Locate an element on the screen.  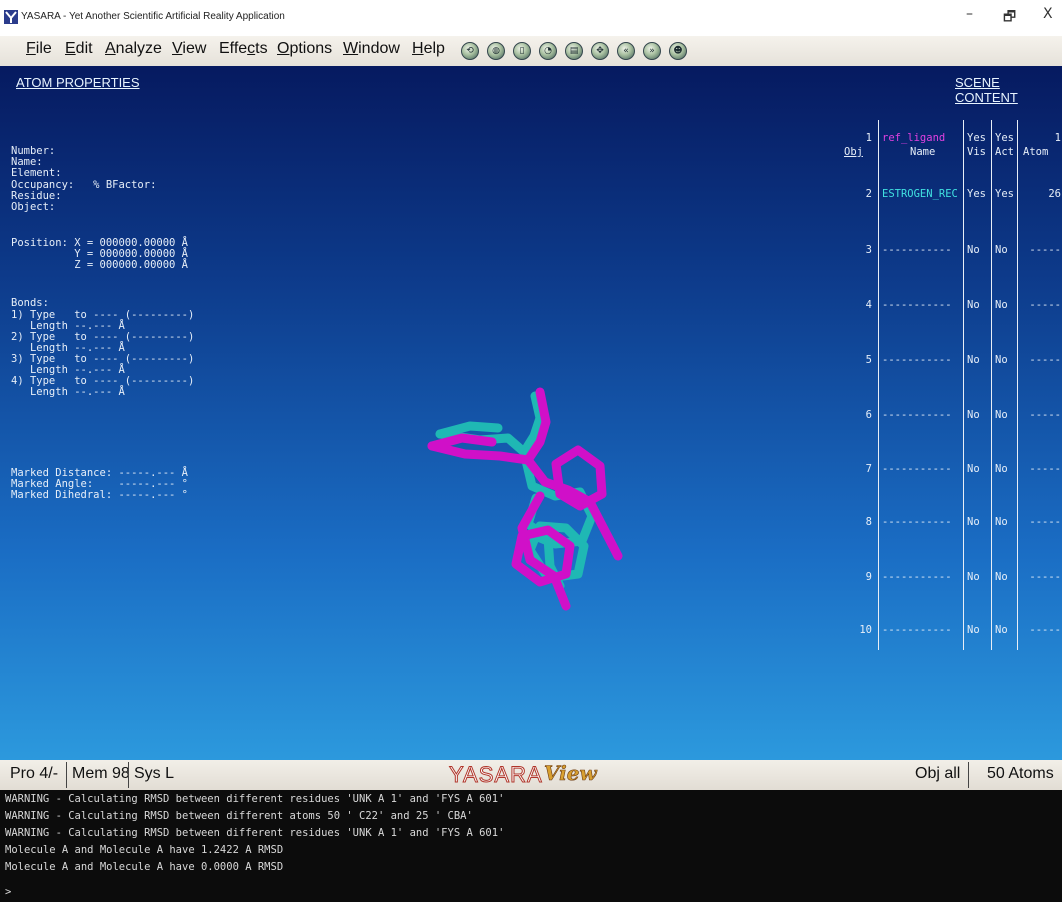
table-row: 2 ESTROGEN_REC Yes Yes 26 is located at coordinates (950, 195).